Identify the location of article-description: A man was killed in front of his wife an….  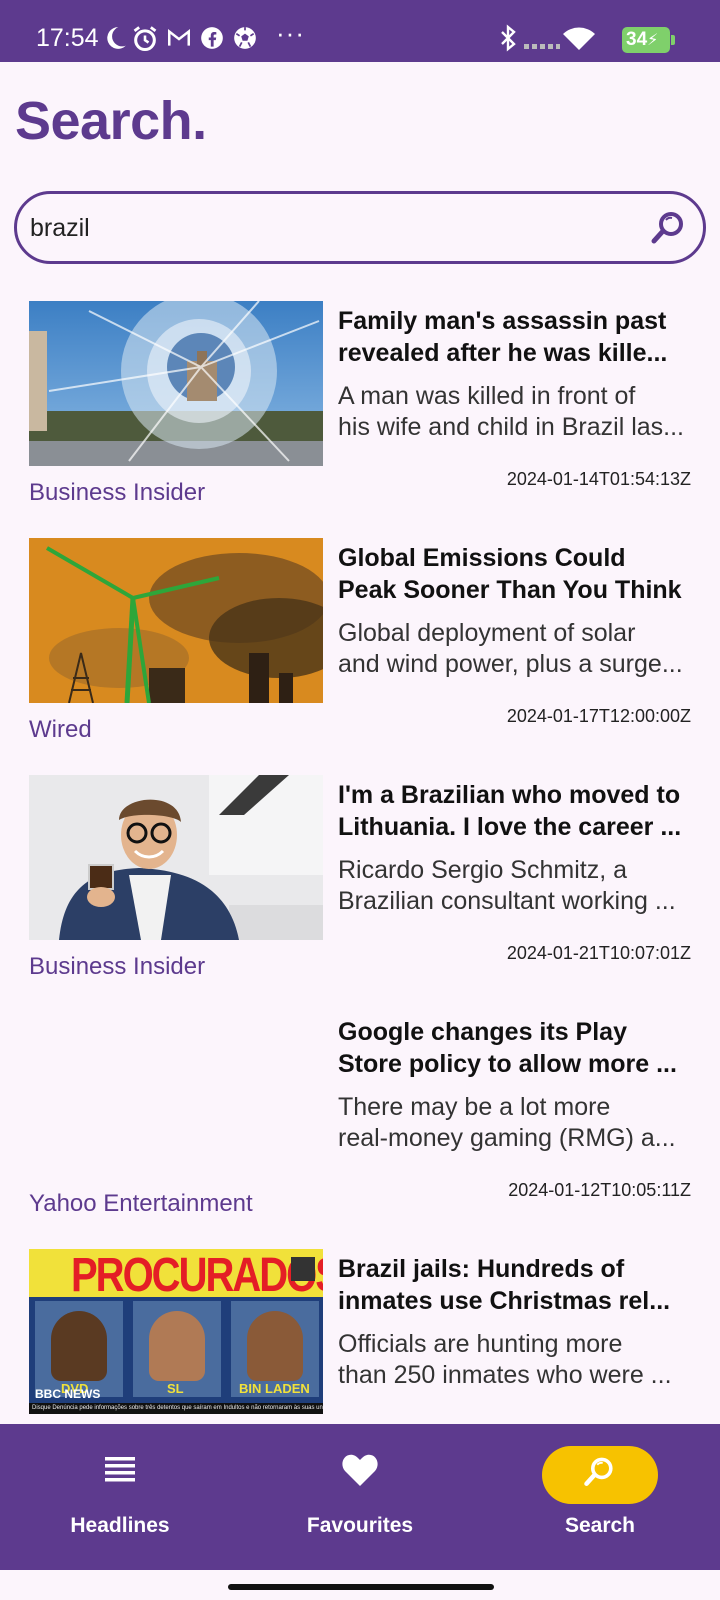
(511, 411).